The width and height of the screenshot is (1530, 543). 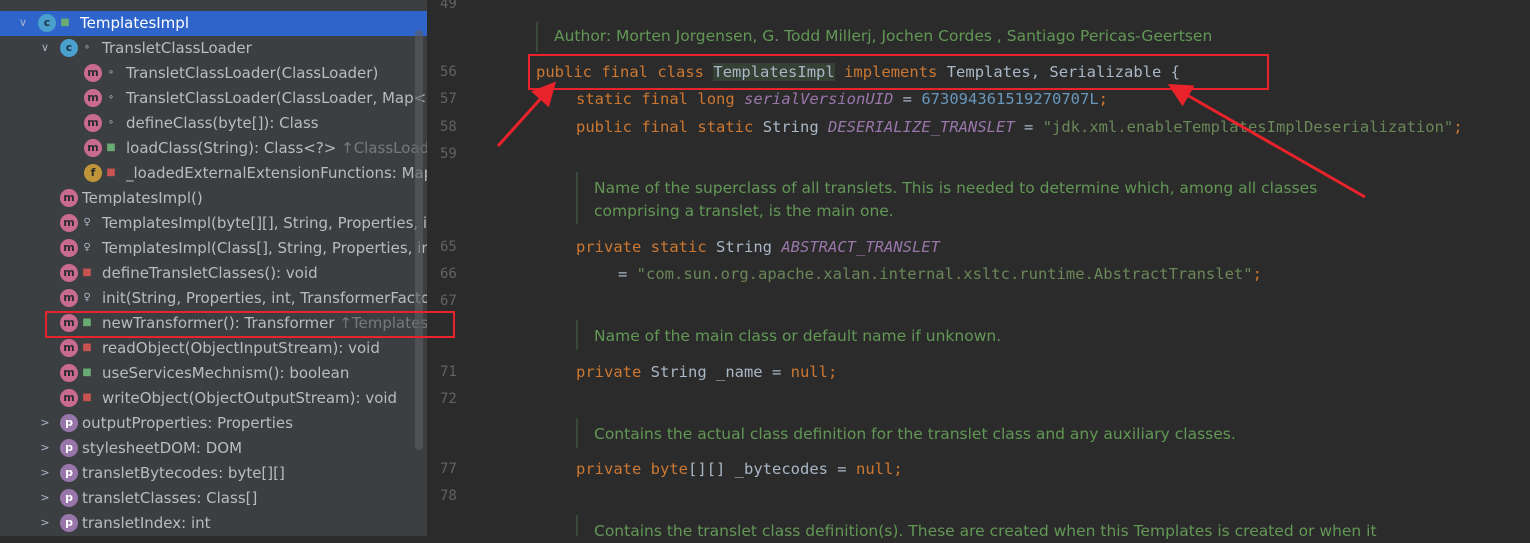 What do you see at coordinates (1266, 141) in the screenshot?
I see `arrow-to-class-declaration-right` at bounding box center [1266, 141].